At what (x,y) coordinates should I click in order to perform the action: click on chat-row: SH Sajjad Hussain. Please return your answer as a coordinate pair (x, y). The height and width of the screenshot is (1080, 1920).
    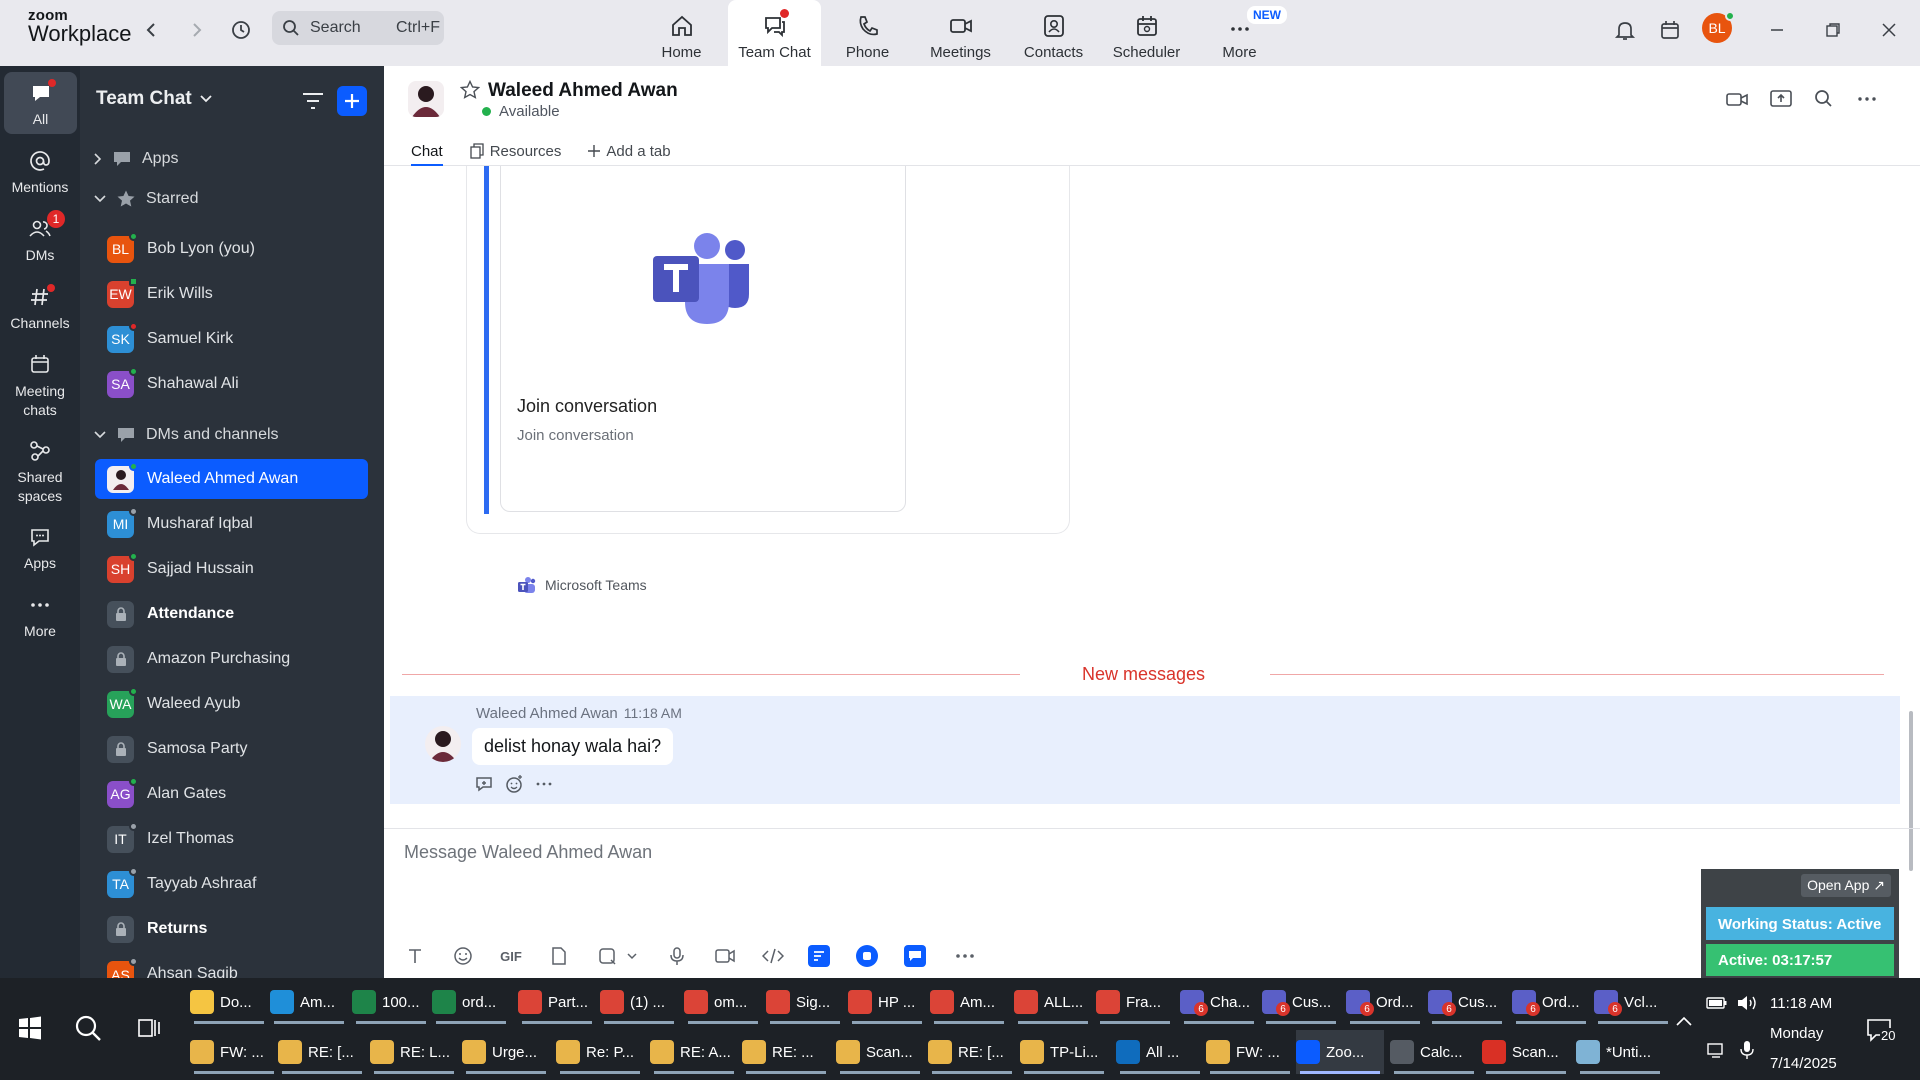
    Looking at the image, I should click on (231, 569).